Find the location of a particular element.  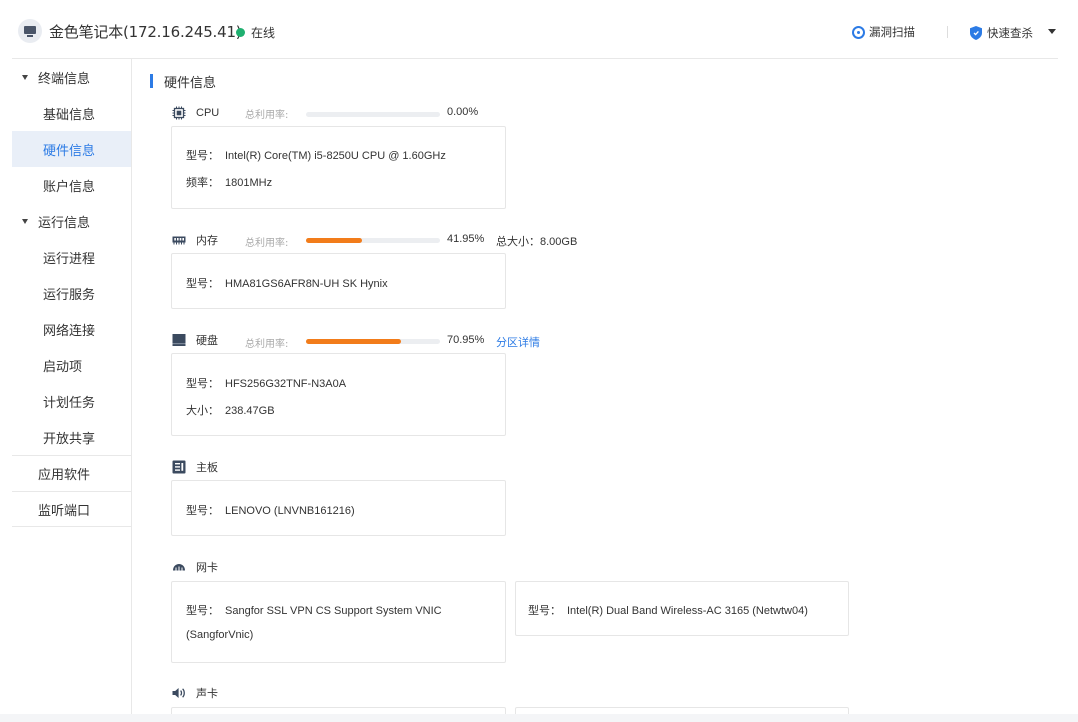

network-card-label: 网卡 is located at coordinates (207, 567).